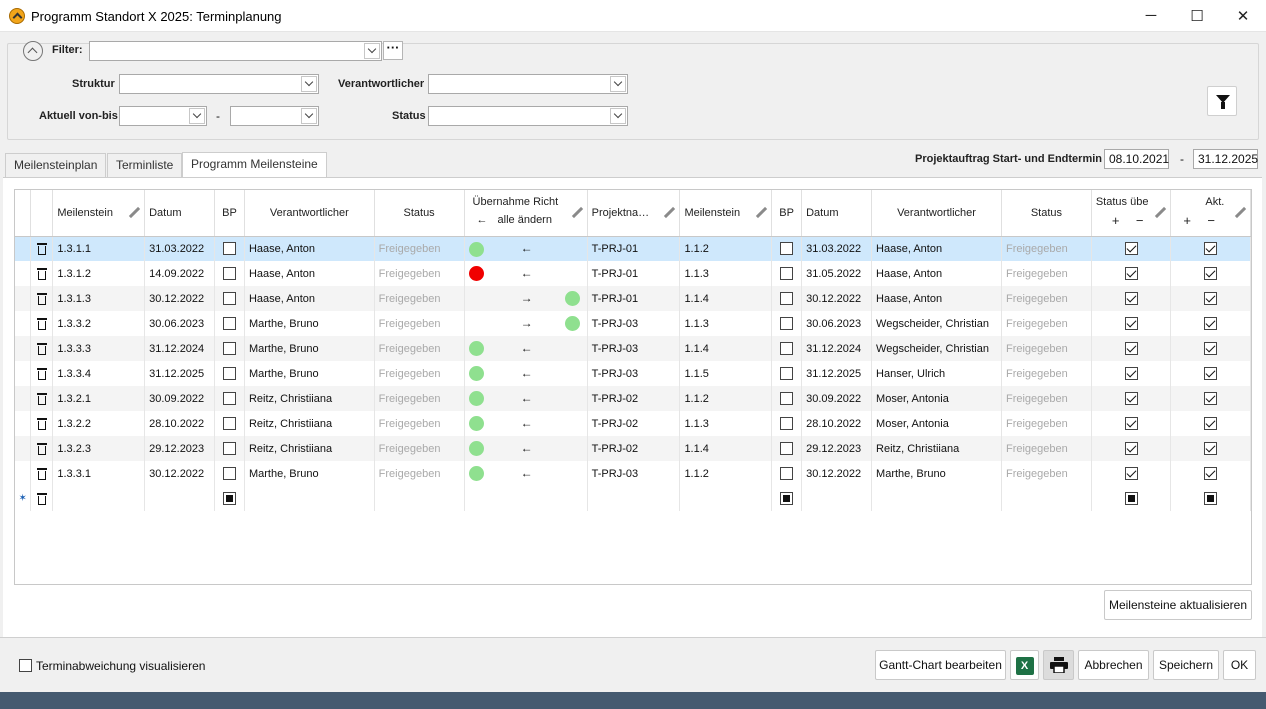  Describe the element at coordinates (634, 423) in the screenshot. I see `cell-projektname: T-PRJ-02` at that location.